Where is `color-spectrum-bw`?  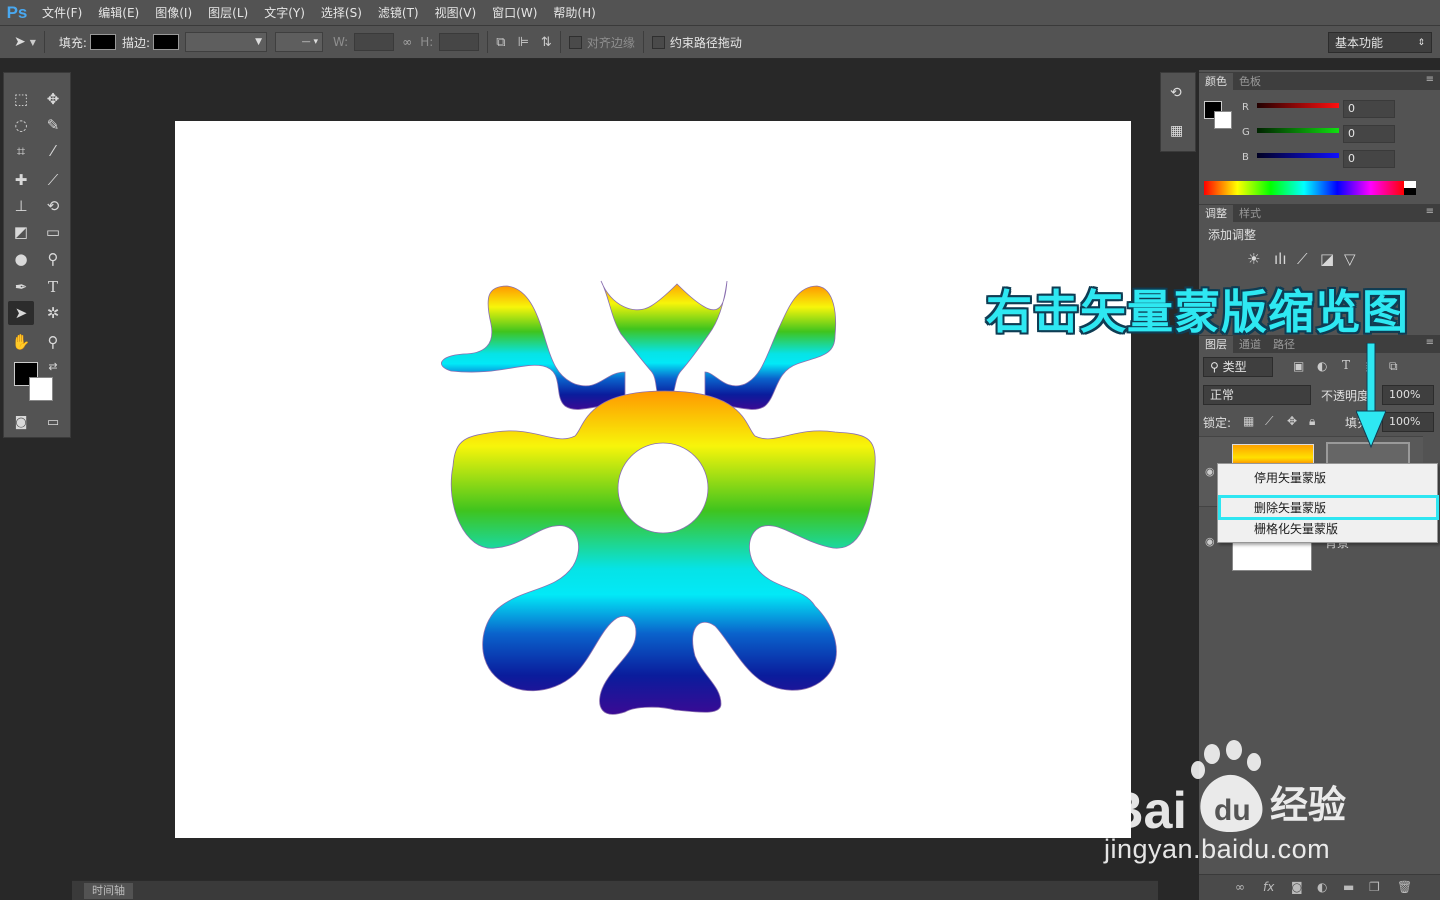 color-spectrum-bw is located at coordinates (1410, 188).